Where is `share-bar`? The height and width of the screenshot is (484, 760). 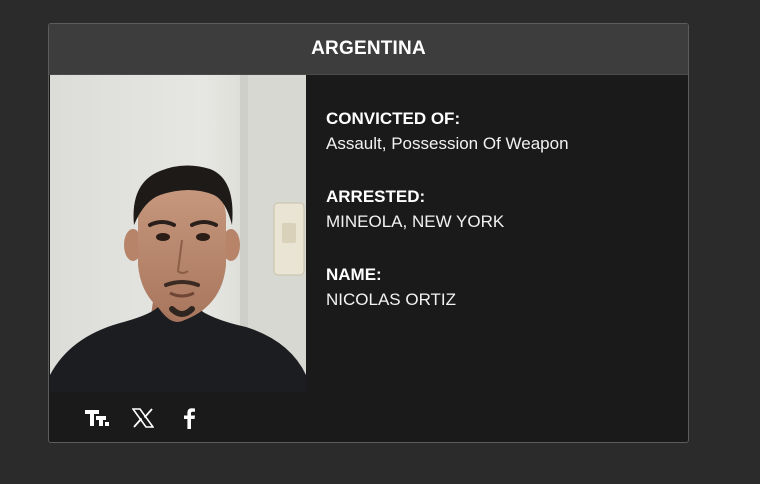
share-bar is located at coordinates (143, 418).